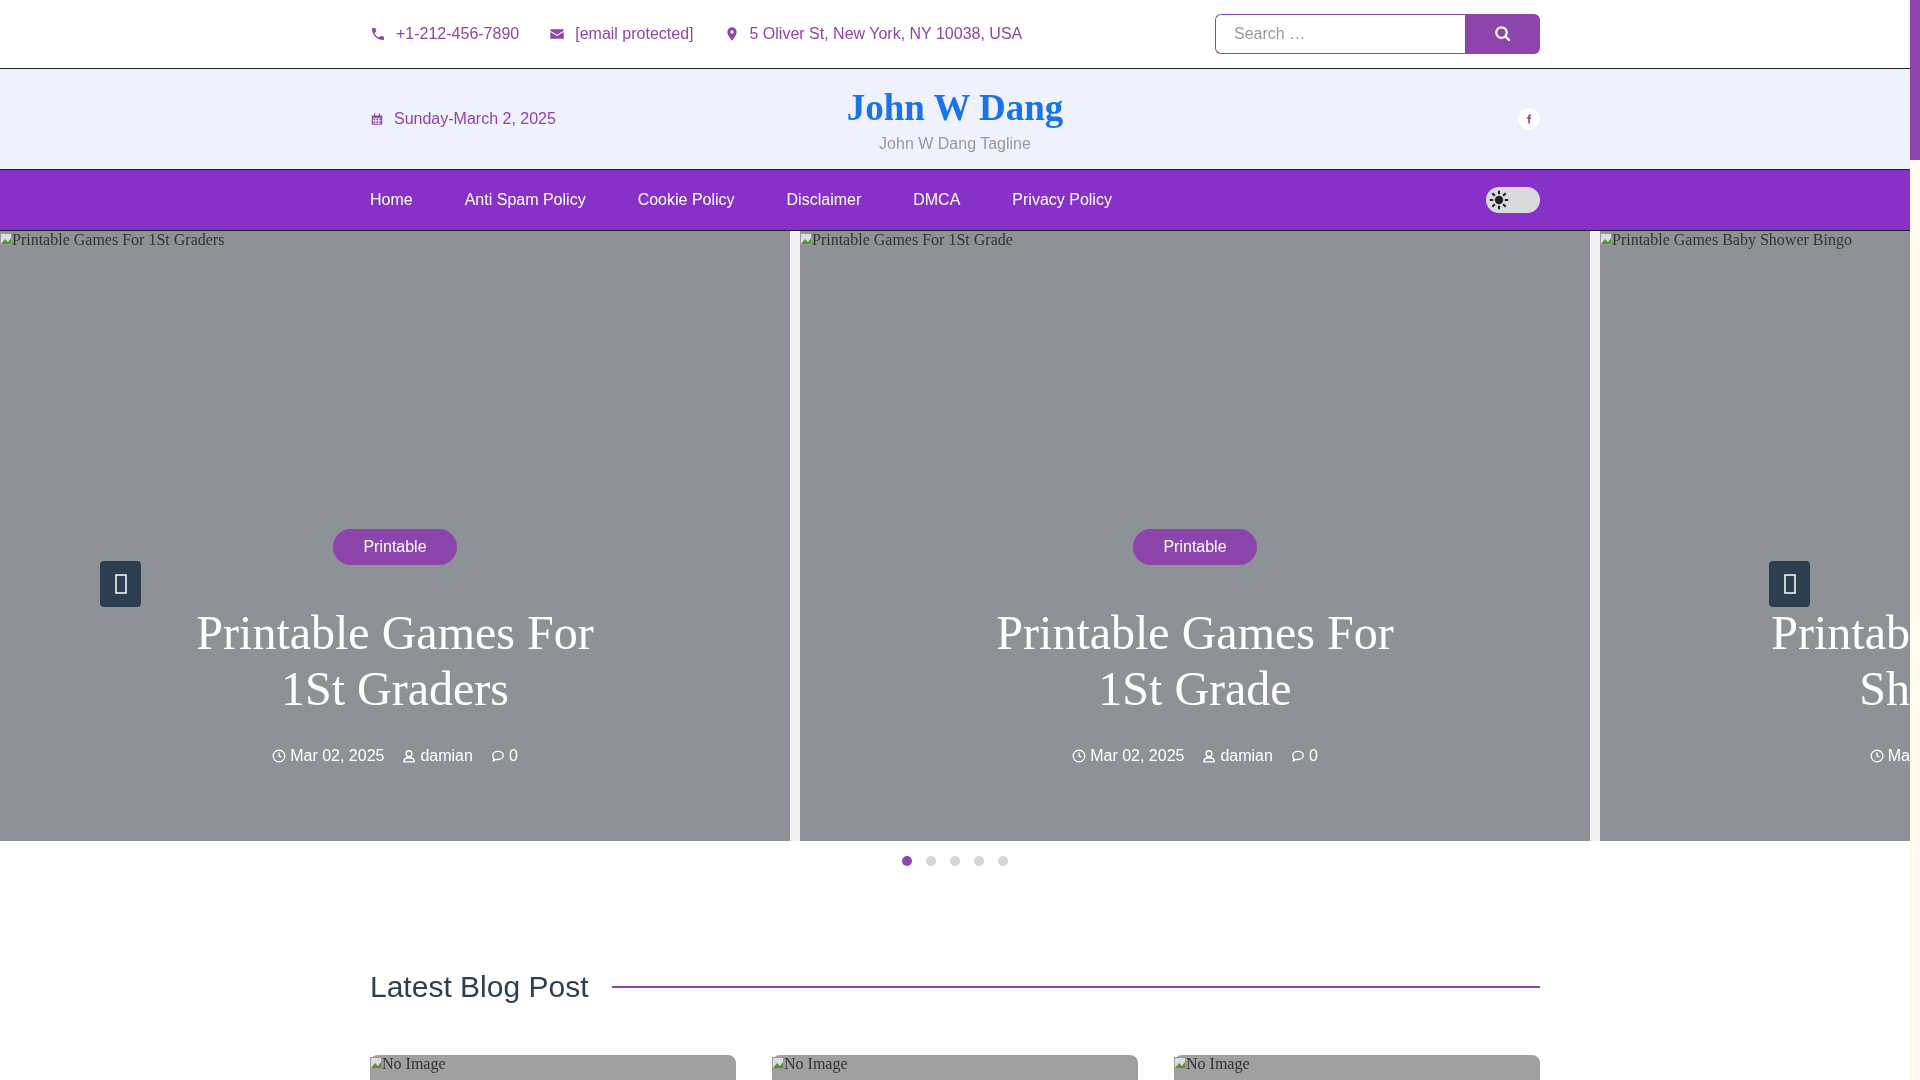 This screenshot has width=1920, height=1080. Describe the element at coordinates (955, 143) in the screenshot. I see `site-tagline: John W Dang Tagline` at that location.